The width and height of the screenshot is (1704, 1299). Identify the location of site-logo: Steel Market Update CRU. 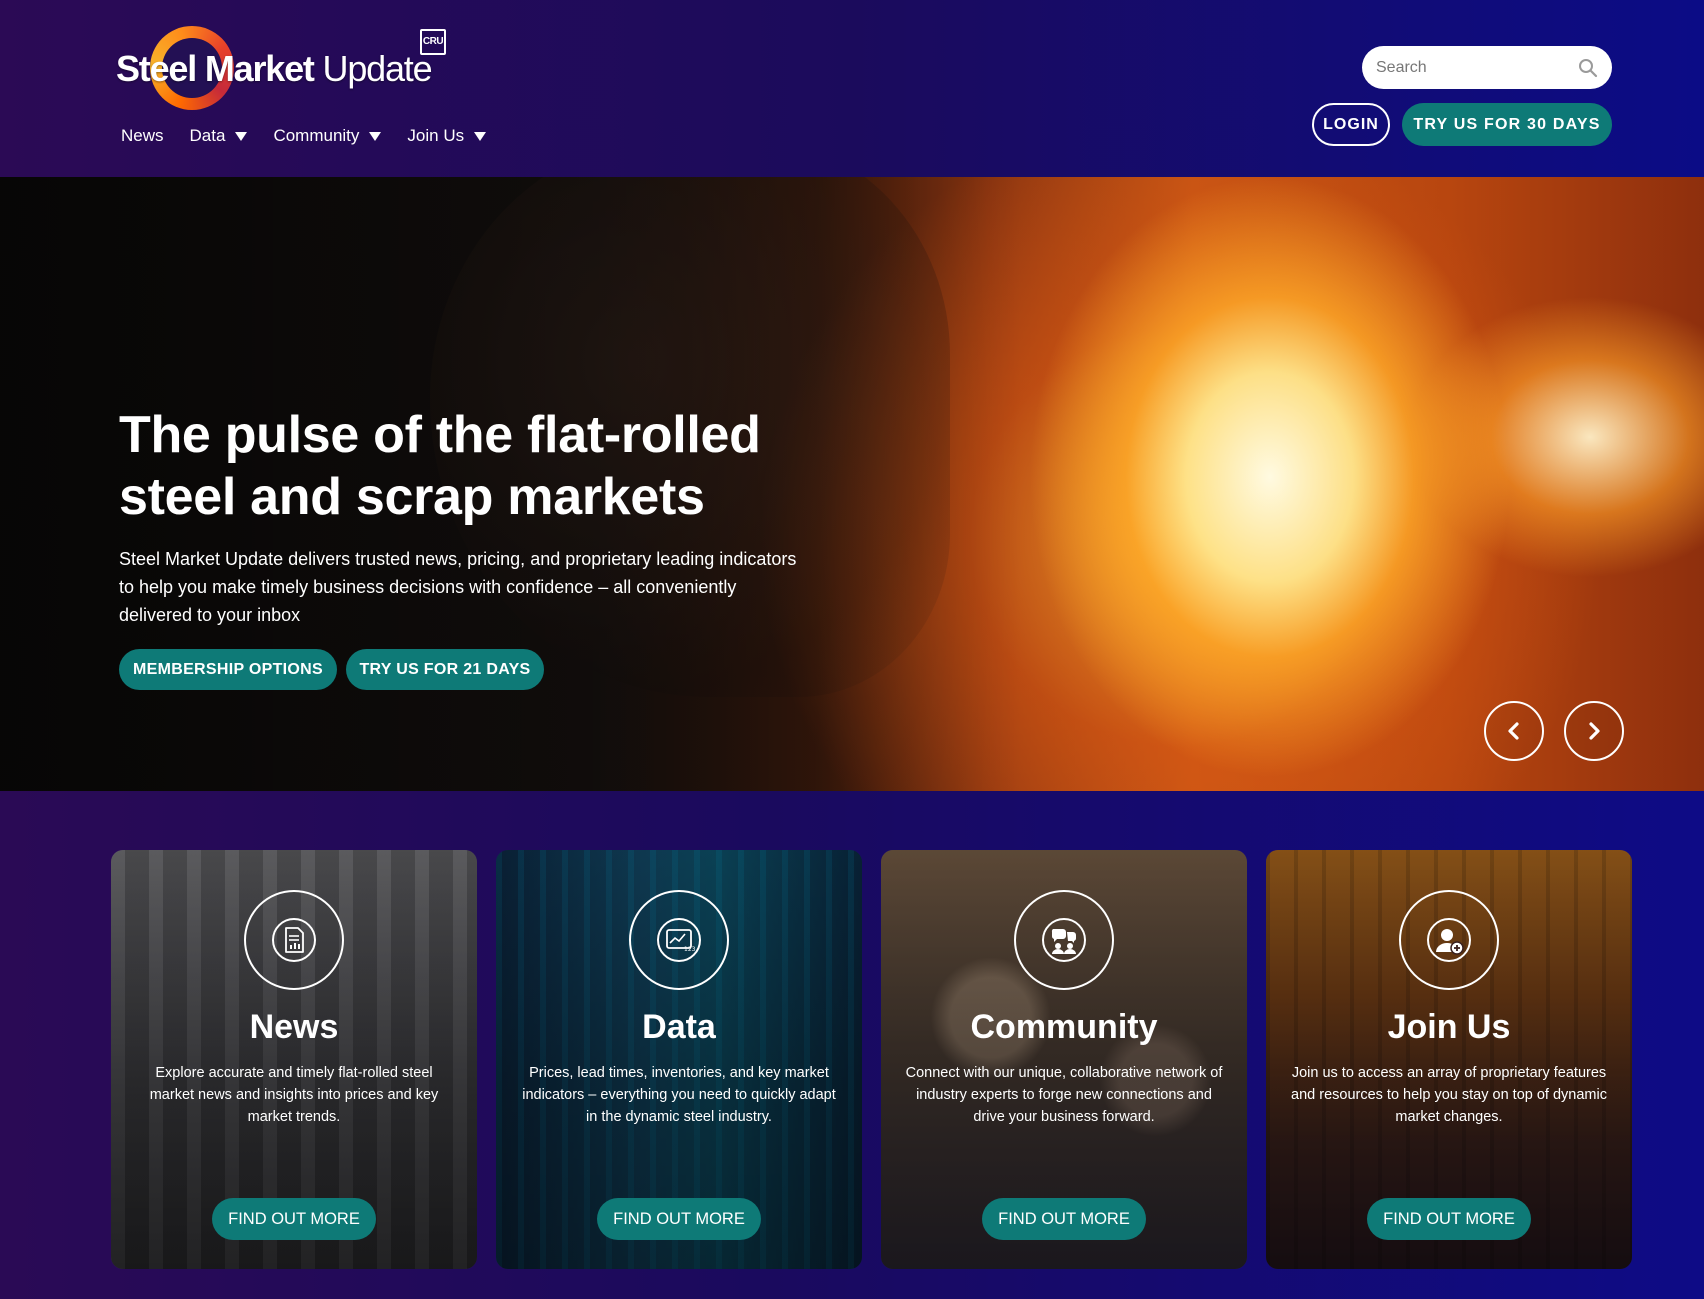
(286, 70).